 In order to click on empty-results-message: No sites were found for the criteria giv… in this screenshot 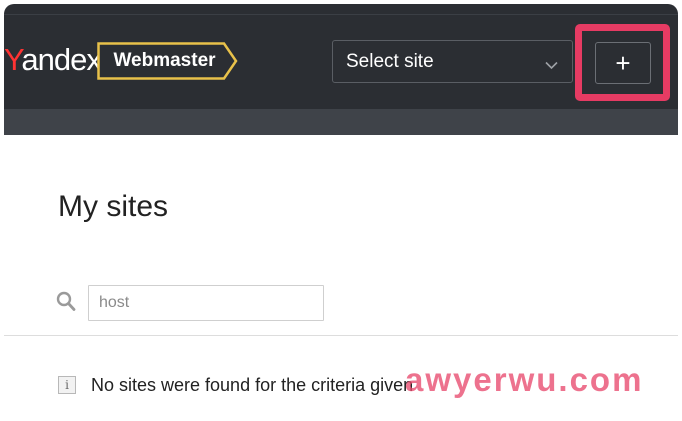, I will do `click(252, 385)`.